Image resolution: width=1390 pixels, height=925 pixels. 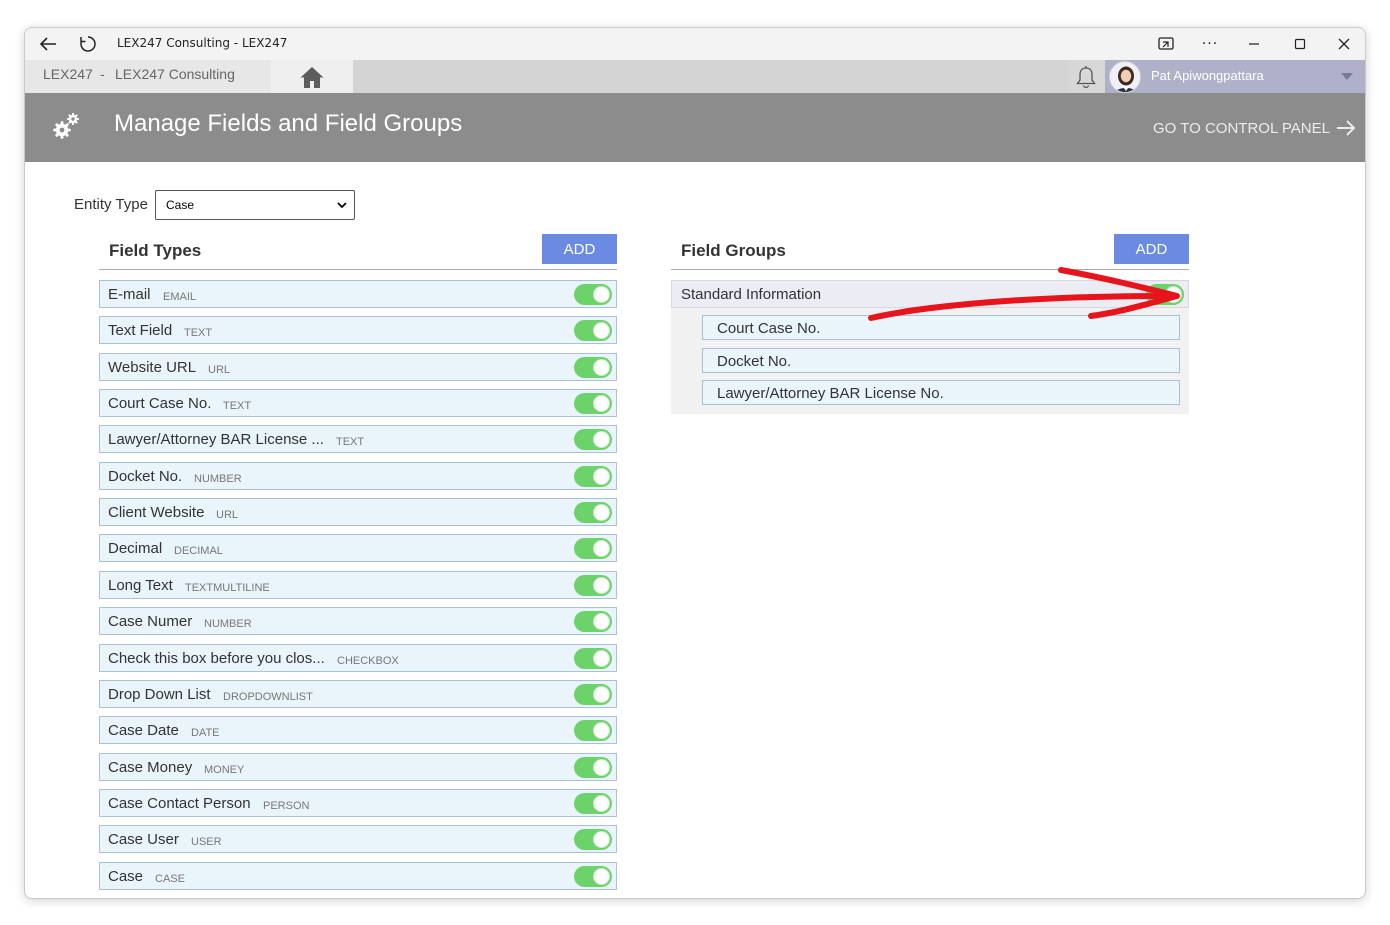 What do you see at coordinates (288, 123) in the screenshot?
I see `page-title: Manage Fields and Field Groups` at bounding box center [288, 123].